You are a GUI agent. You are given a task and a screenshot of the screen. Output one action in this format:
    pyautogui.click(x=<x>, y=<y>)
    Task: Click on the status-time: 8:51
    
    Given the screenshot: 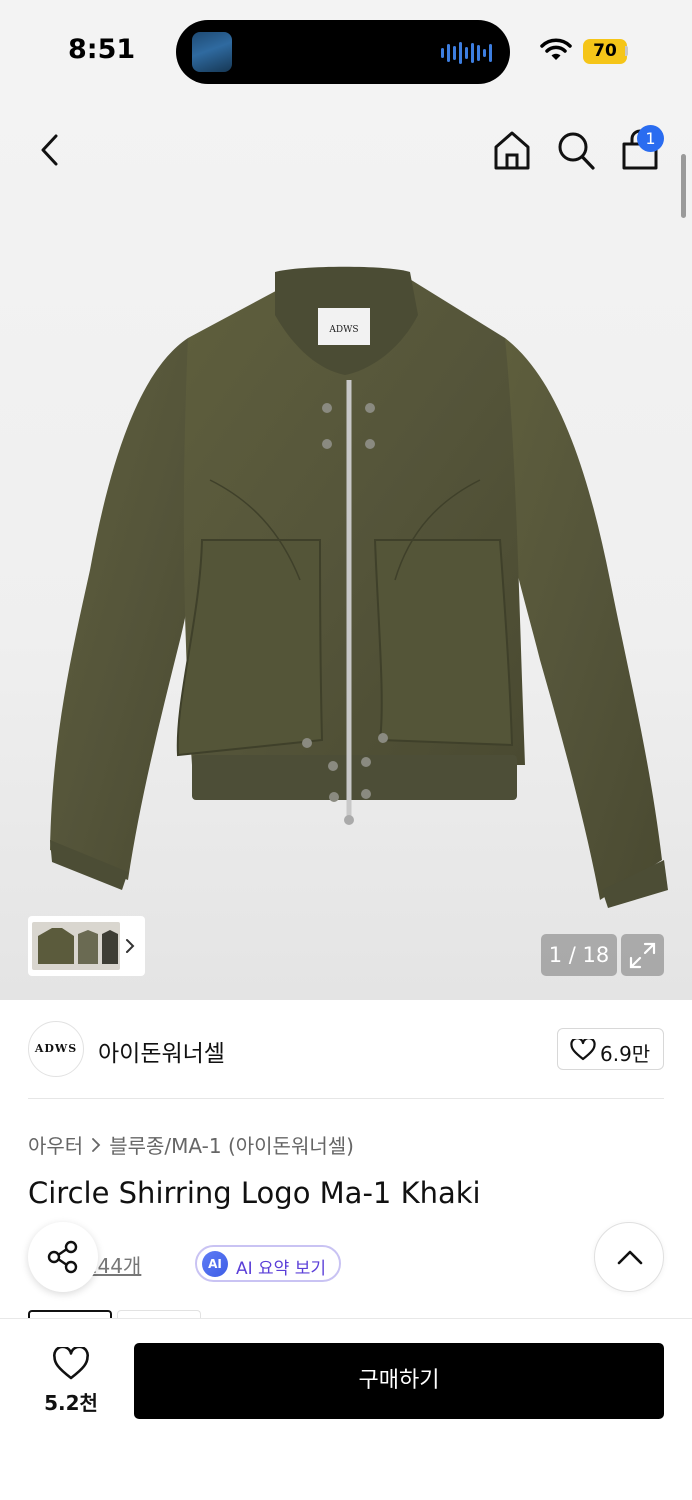 What is the action you would take?
    pyautogui.click(x=102, y=49)
    